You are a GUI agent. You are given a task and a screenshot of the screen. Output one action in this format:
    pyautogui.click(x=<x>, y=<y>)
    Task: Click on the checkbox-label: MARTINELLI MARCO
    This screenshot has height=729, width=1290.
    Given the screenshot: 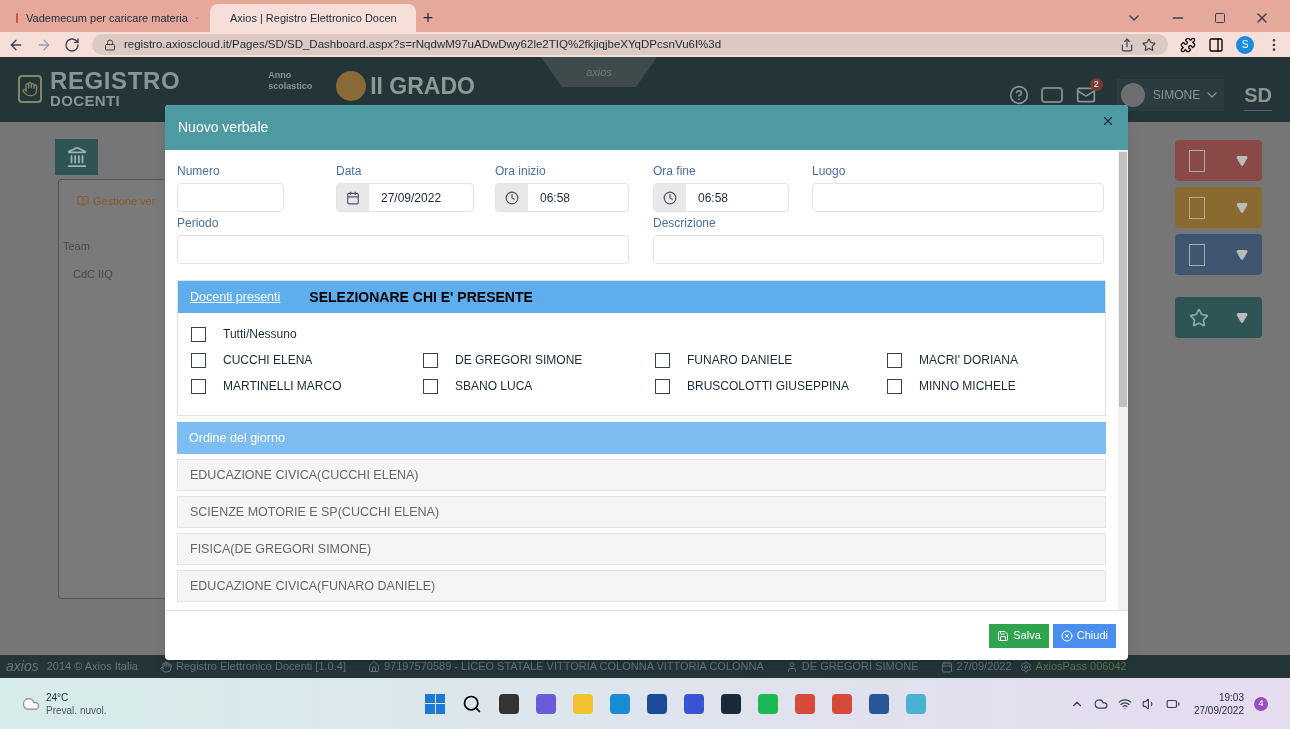 What is the action you would take?
    pyautogui.click(x=282, y=386)
    